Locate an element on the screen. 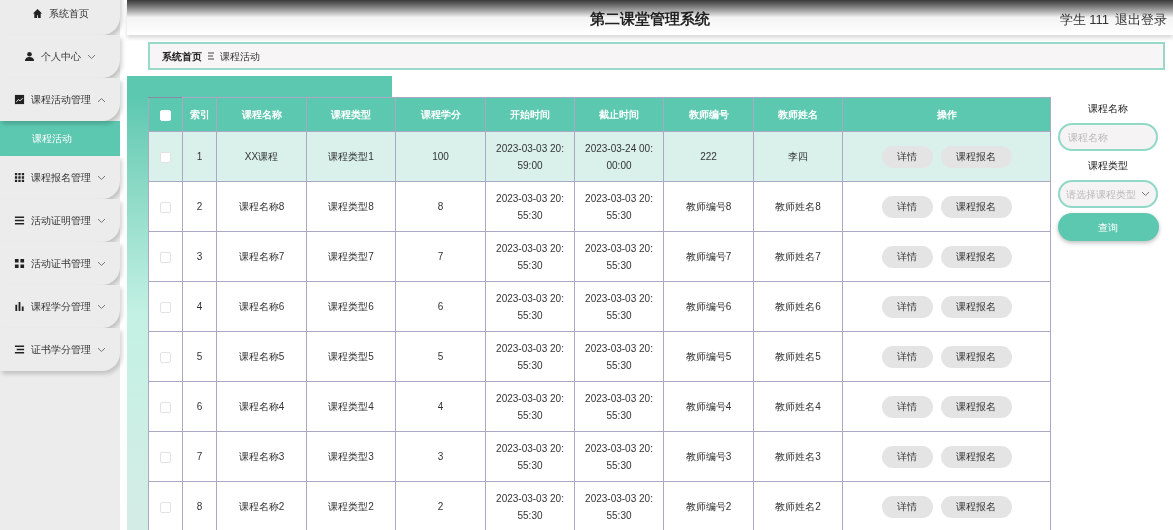  table-cell: 课程类型1 is located at coordinates (351, 156).